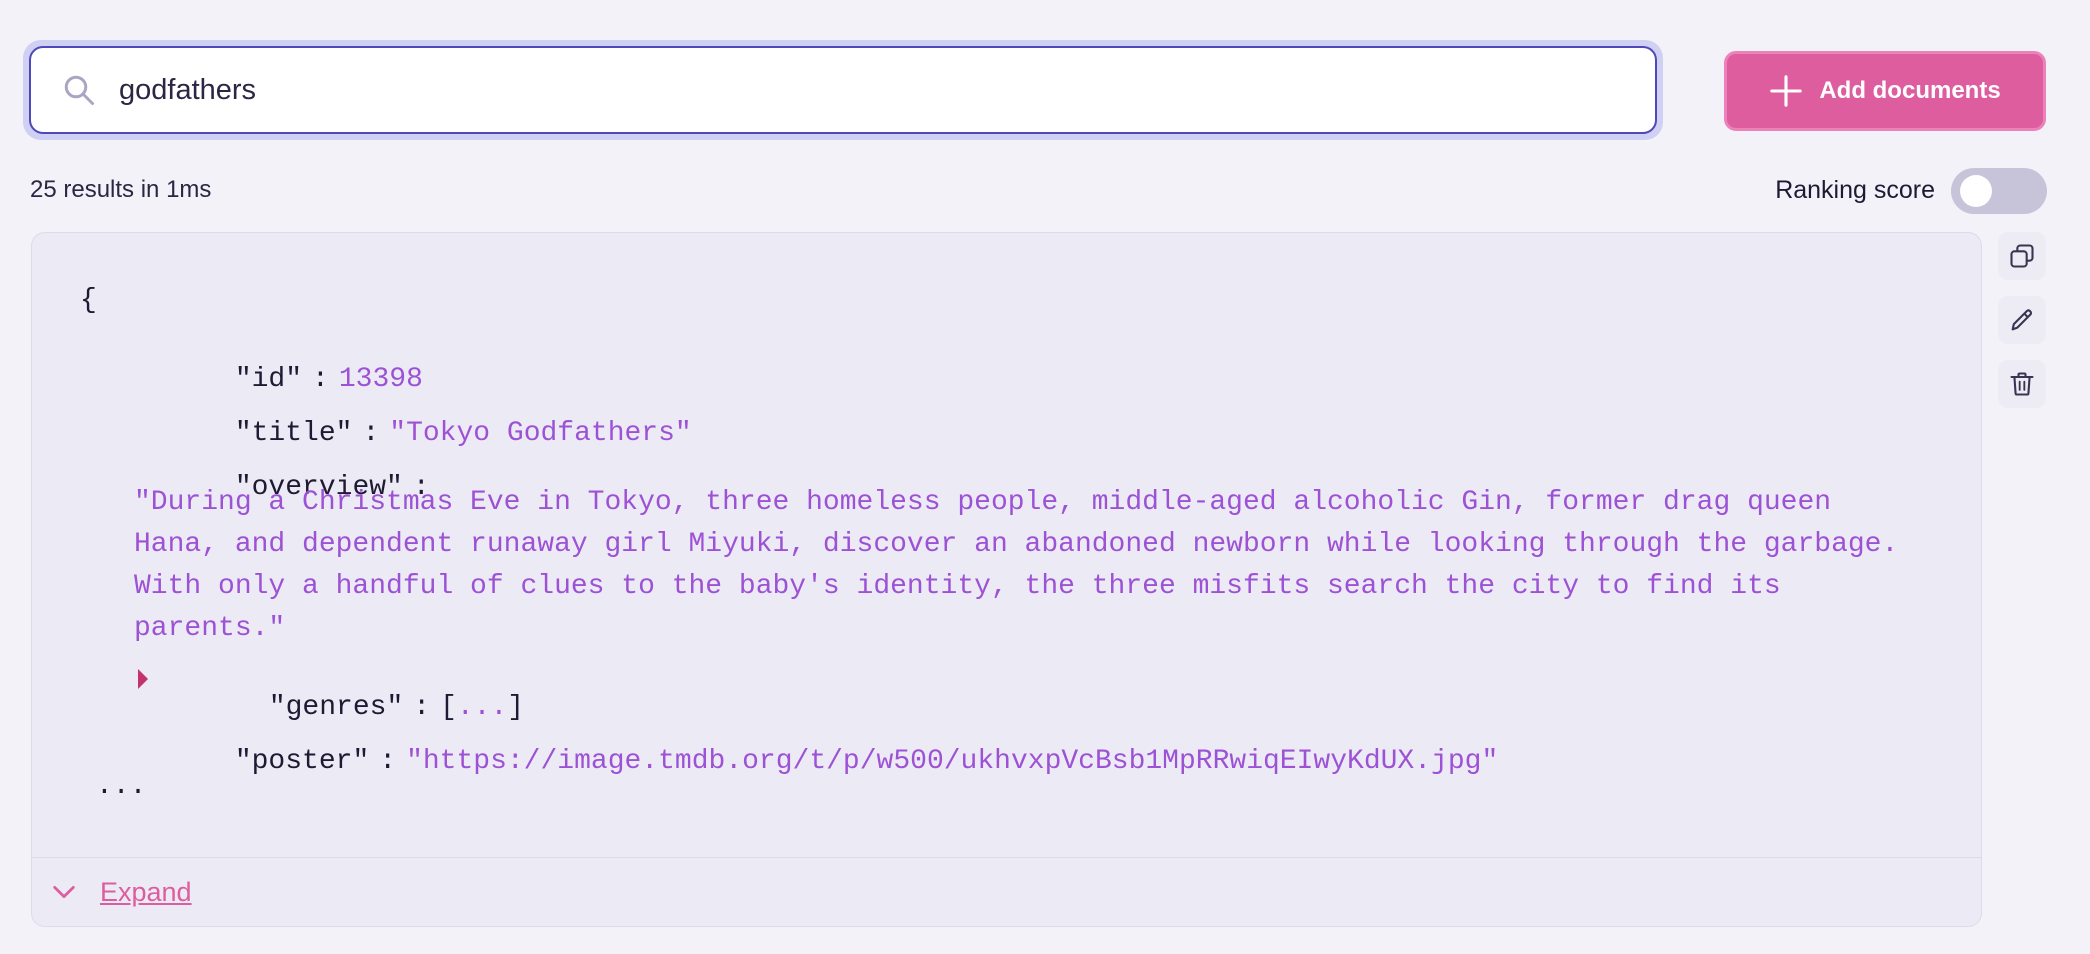 The width and height of the screenshot is (2090, 954). What do you see at coordinates (143, 679) in the screenshot?
I see `caret-right-icon` at bounding box center [143, 679].